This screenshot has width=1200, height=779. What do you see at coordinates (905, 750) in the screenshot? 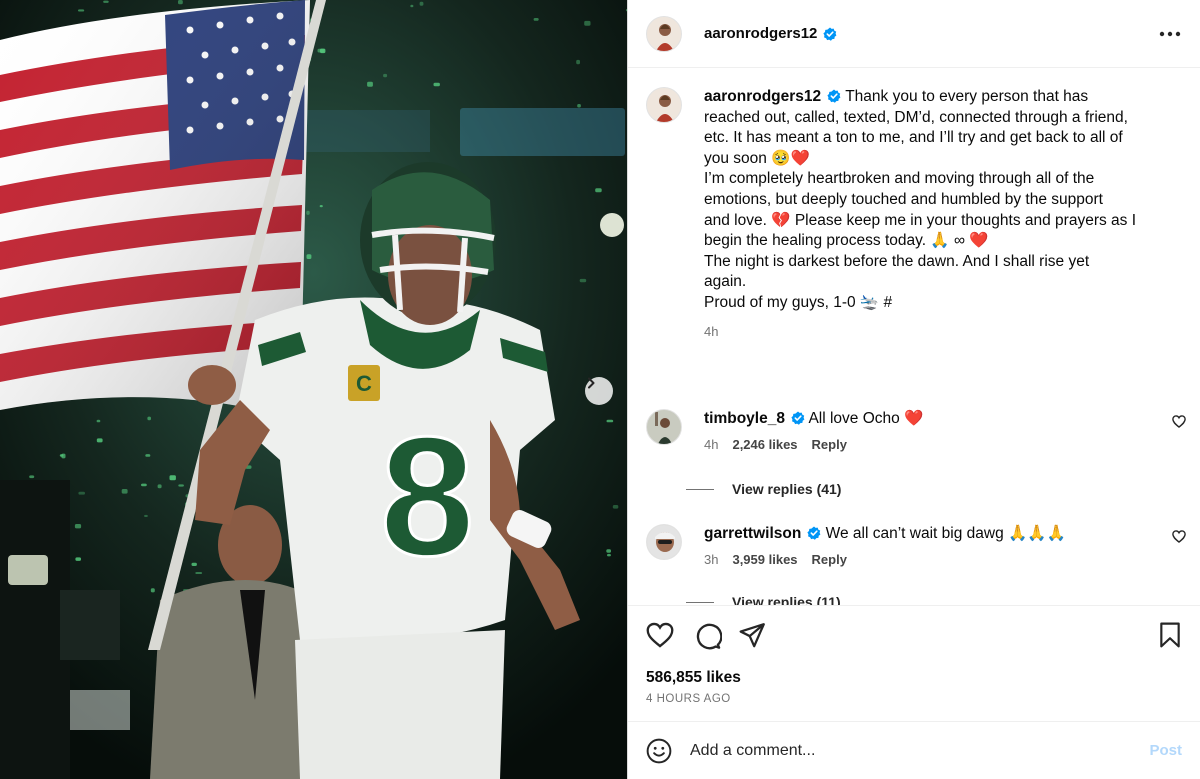
I see `add-comment-input` at bounding box center [905, 750].